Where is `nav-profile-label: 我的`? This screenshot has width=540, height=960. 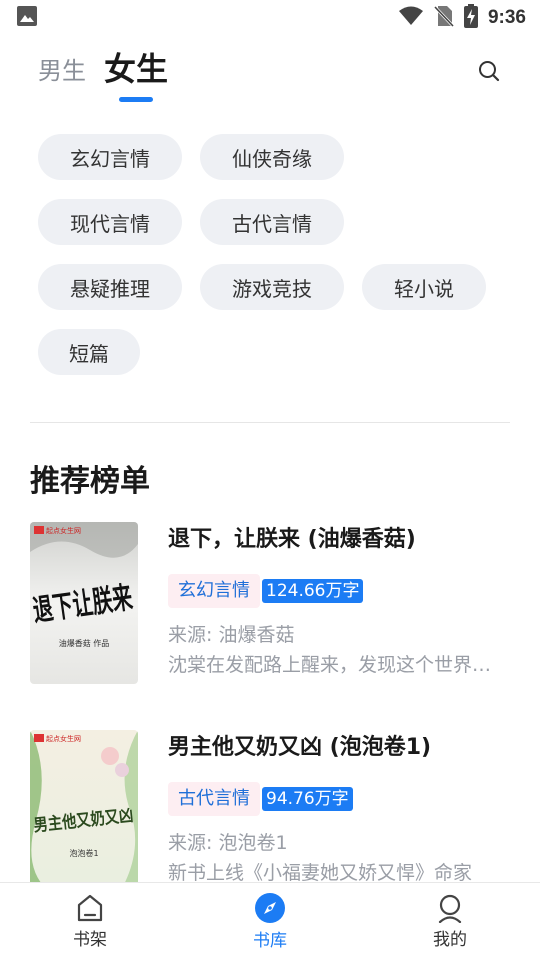 nav-profile-label: 我的 is located at coordinates (450, 940).